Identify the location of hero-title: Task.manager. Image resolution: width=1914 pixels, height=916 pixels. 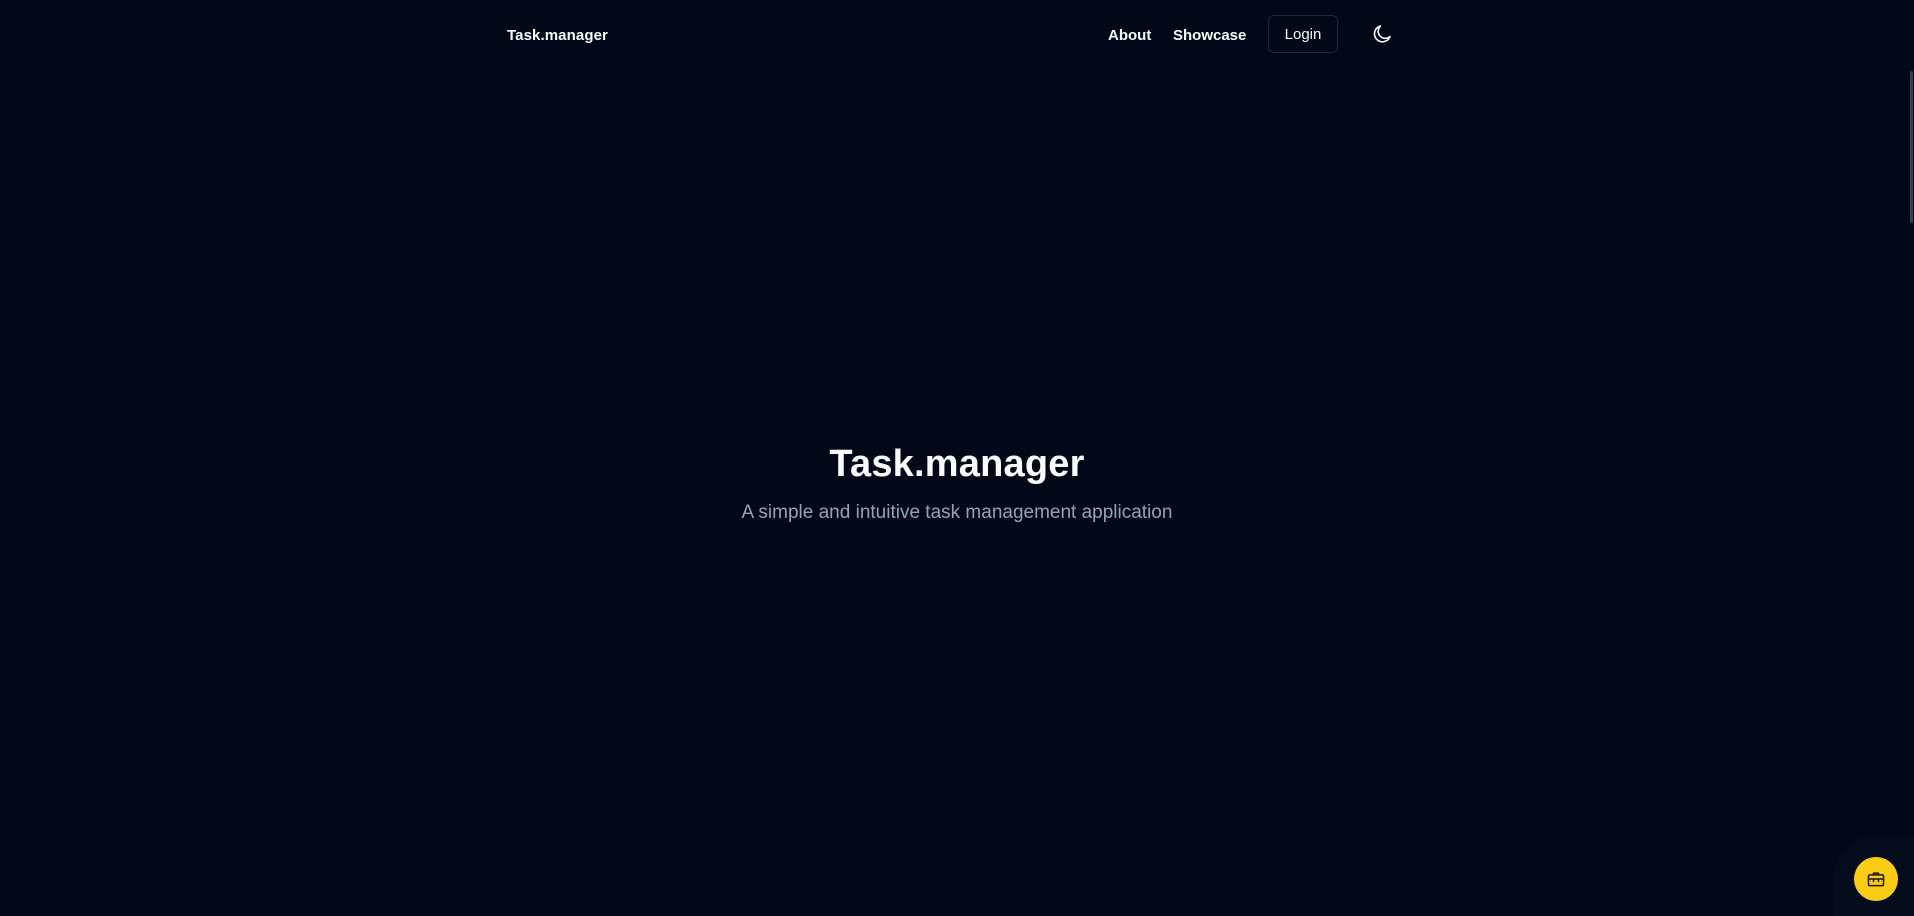
(957, 464).